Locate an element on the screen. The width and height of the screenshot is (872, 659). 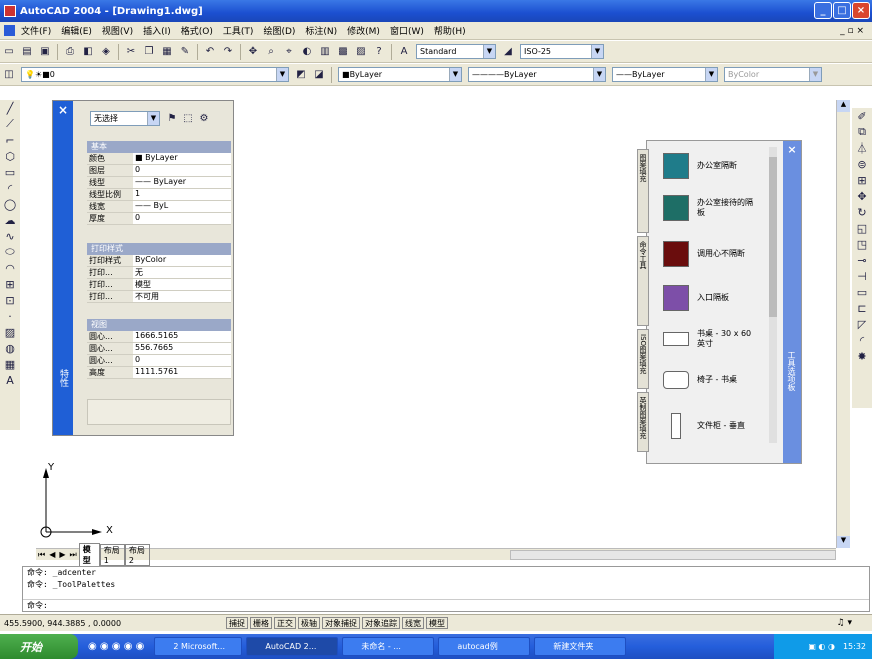
erase-icon: ✐ is located at coordinates (862, 116).